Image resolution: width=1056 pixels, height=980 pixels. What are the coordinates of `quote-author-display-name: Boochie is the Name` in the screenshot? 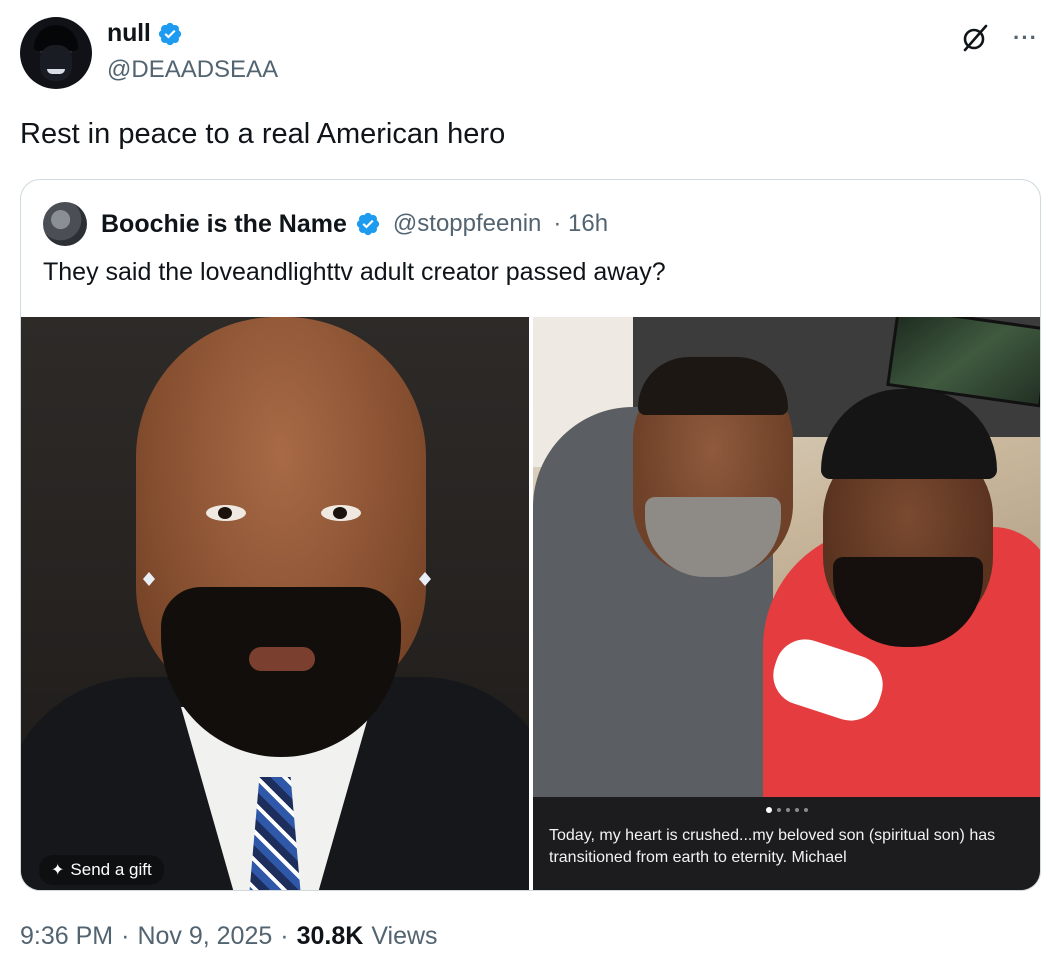 It's located at (224, 224).